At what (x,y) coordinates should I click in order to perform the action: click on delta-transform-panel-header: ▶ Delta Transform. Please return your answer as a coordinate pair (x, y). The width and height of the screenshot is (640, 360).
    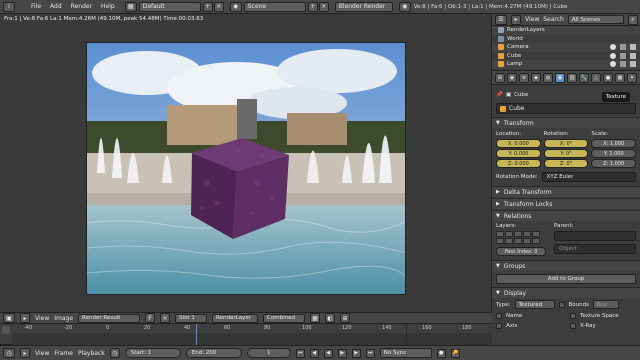
    Looking at the image, I should click on (566, 191).